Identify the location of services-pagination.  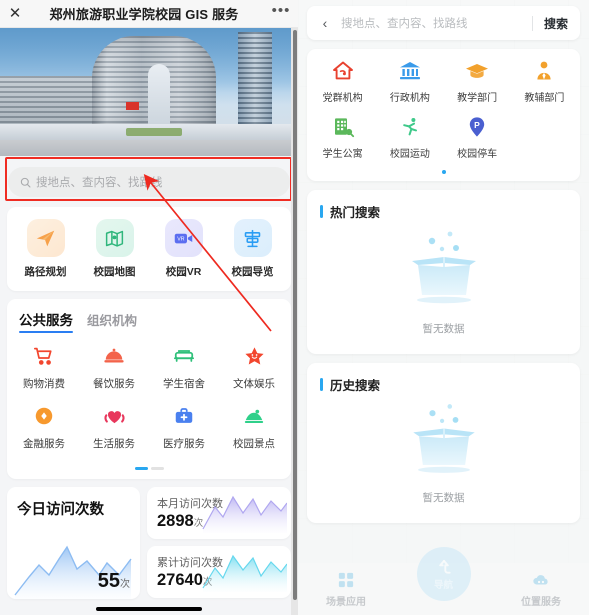
(149, 472).